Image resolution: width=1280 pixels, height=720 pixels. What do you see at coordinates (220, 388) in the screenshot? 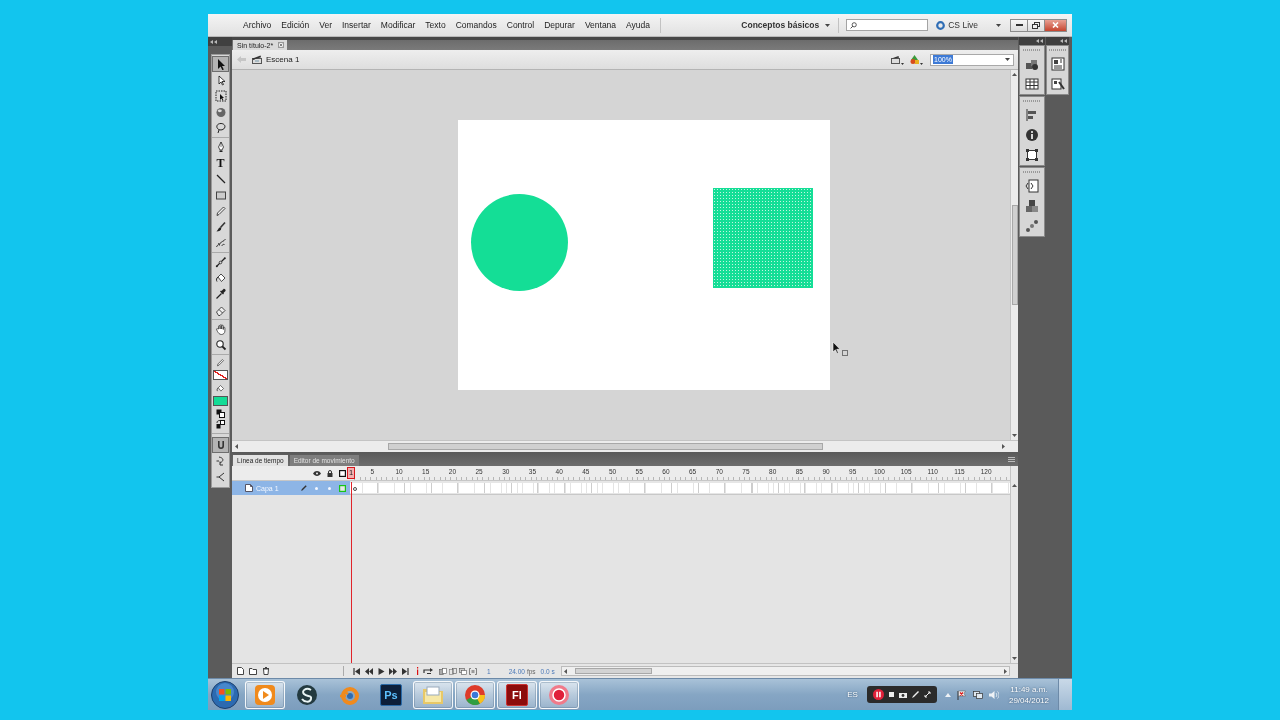
I see `paint-bucket-icon` at bounding box center [220, 388].